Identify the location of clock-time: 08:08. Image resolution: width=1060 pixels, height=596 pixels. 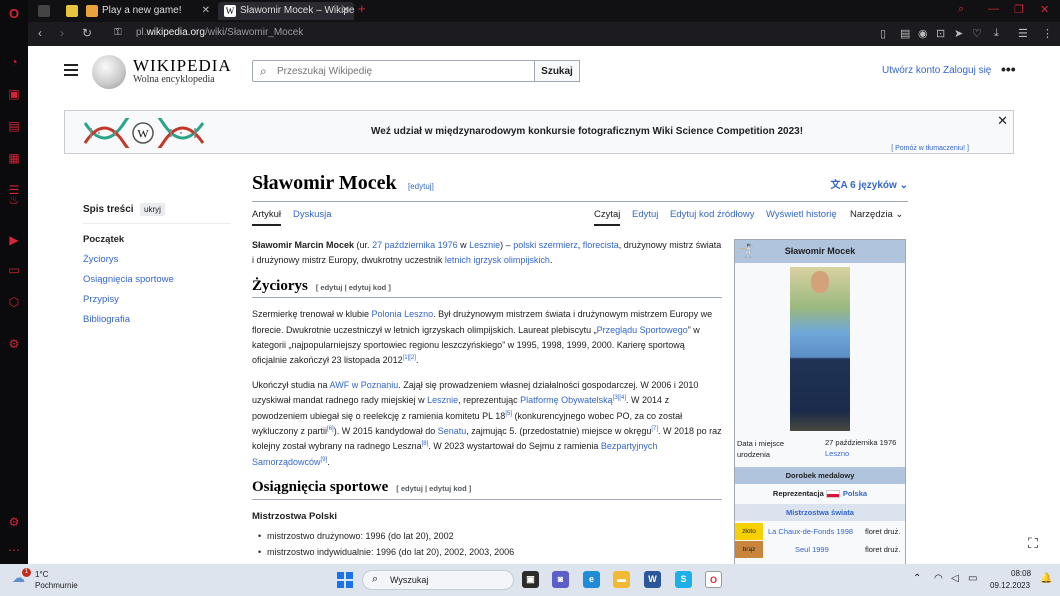
(1021, 573).